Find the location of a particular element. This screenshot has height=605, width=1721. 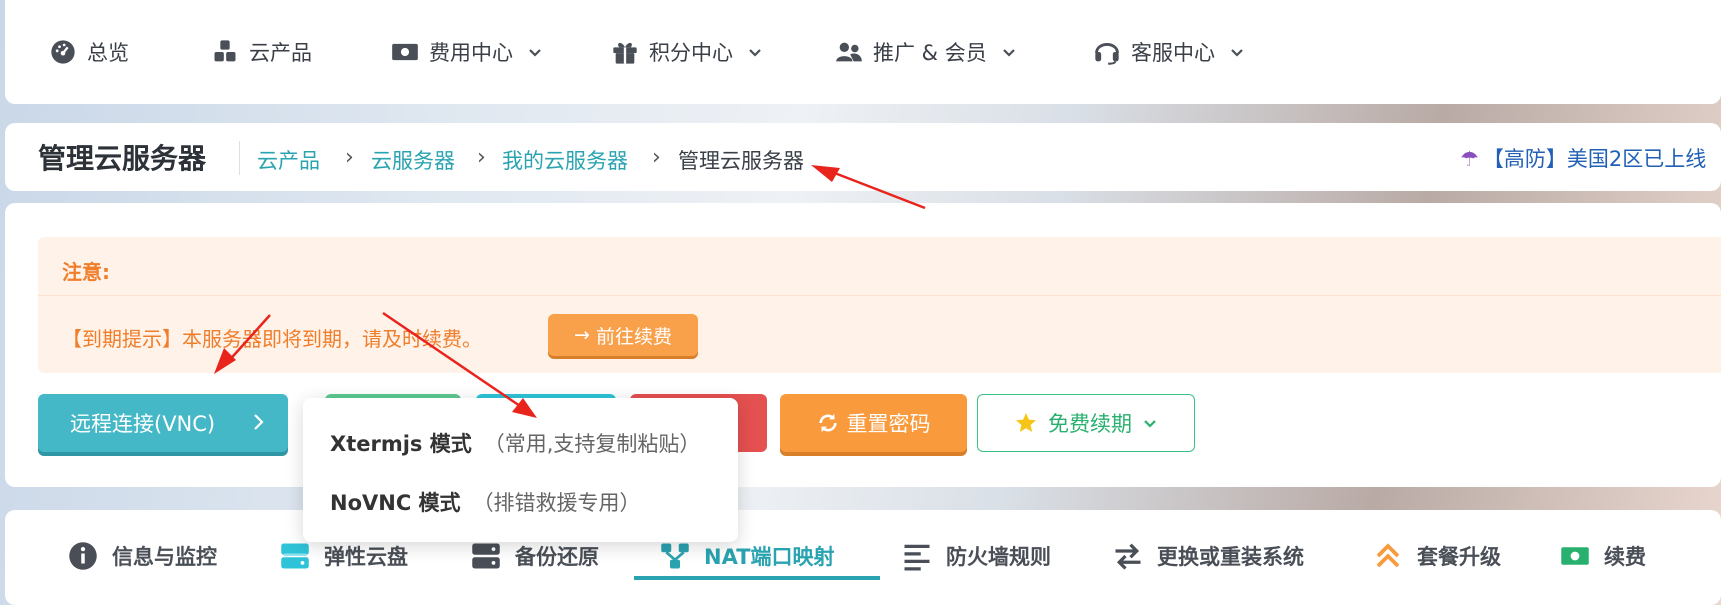

tab-plan-upgrade: 套餐升级 is located at coordinates (1437, 556).